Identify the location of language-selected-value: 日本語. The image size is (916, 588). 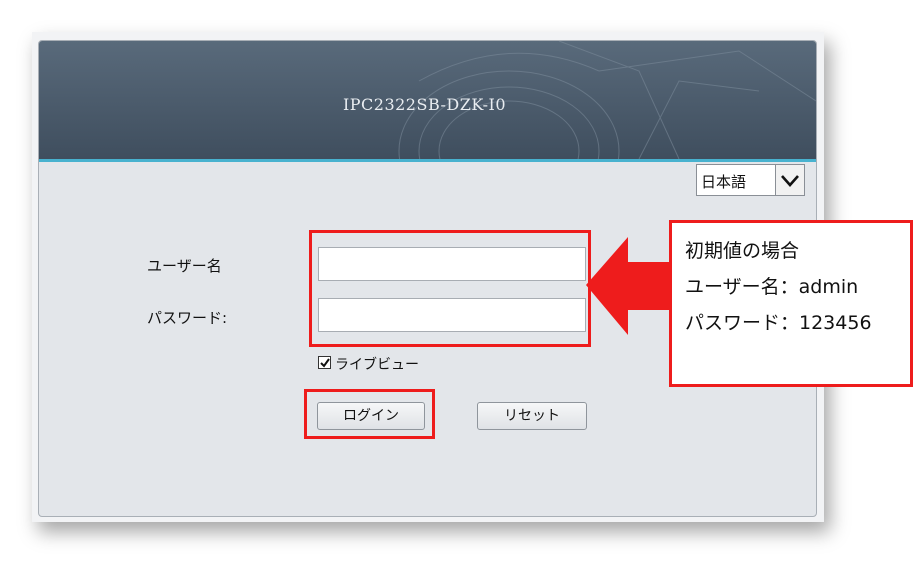
(724, 182).